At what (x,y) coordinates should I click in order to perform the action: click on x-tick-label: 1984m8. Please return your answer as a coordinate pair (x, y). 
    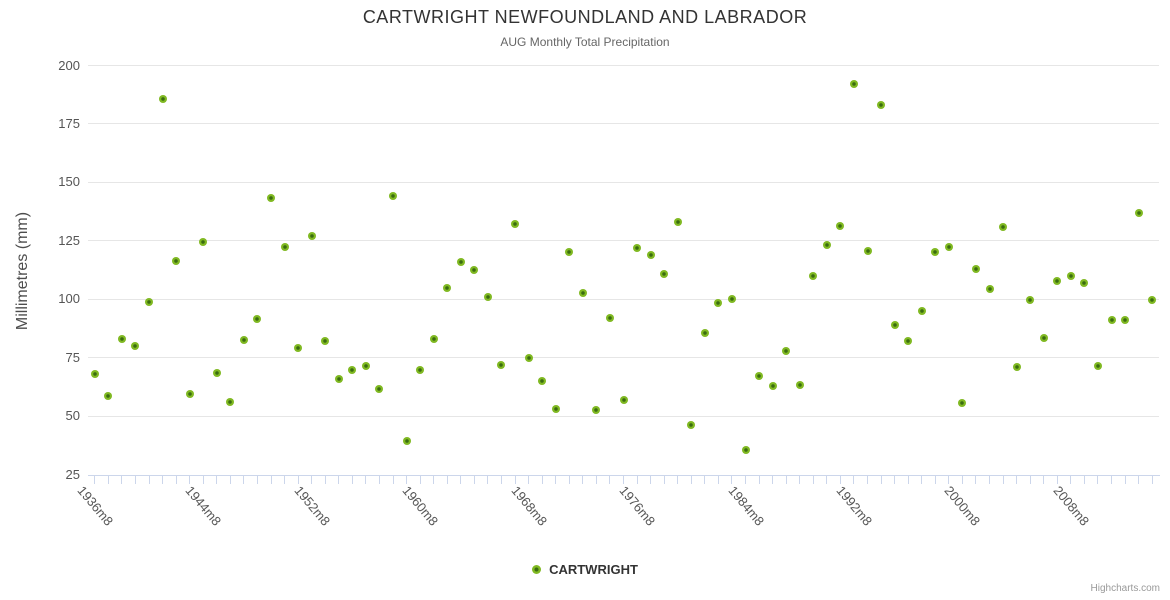
    Looking at the image, I should click on (746, 505).